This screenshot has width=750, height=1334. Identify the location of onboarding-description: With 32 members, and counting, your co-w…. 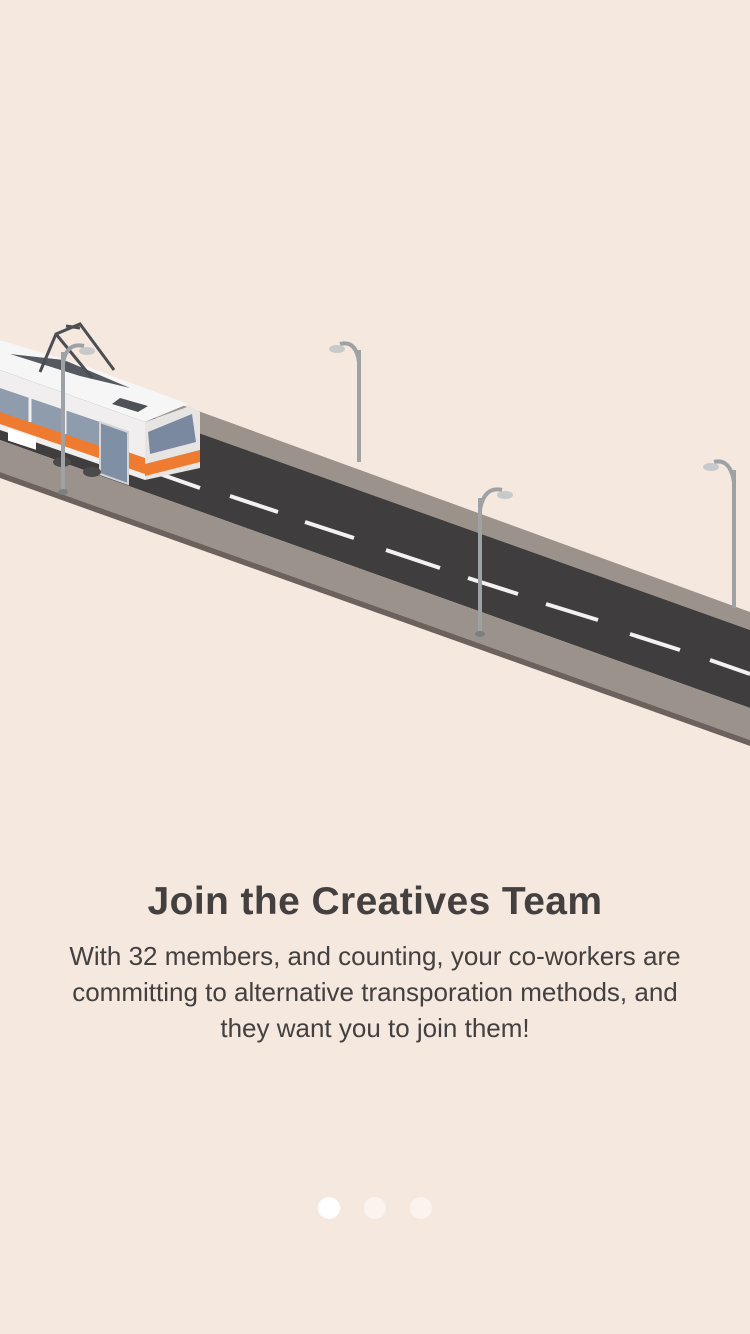
(375, 992).